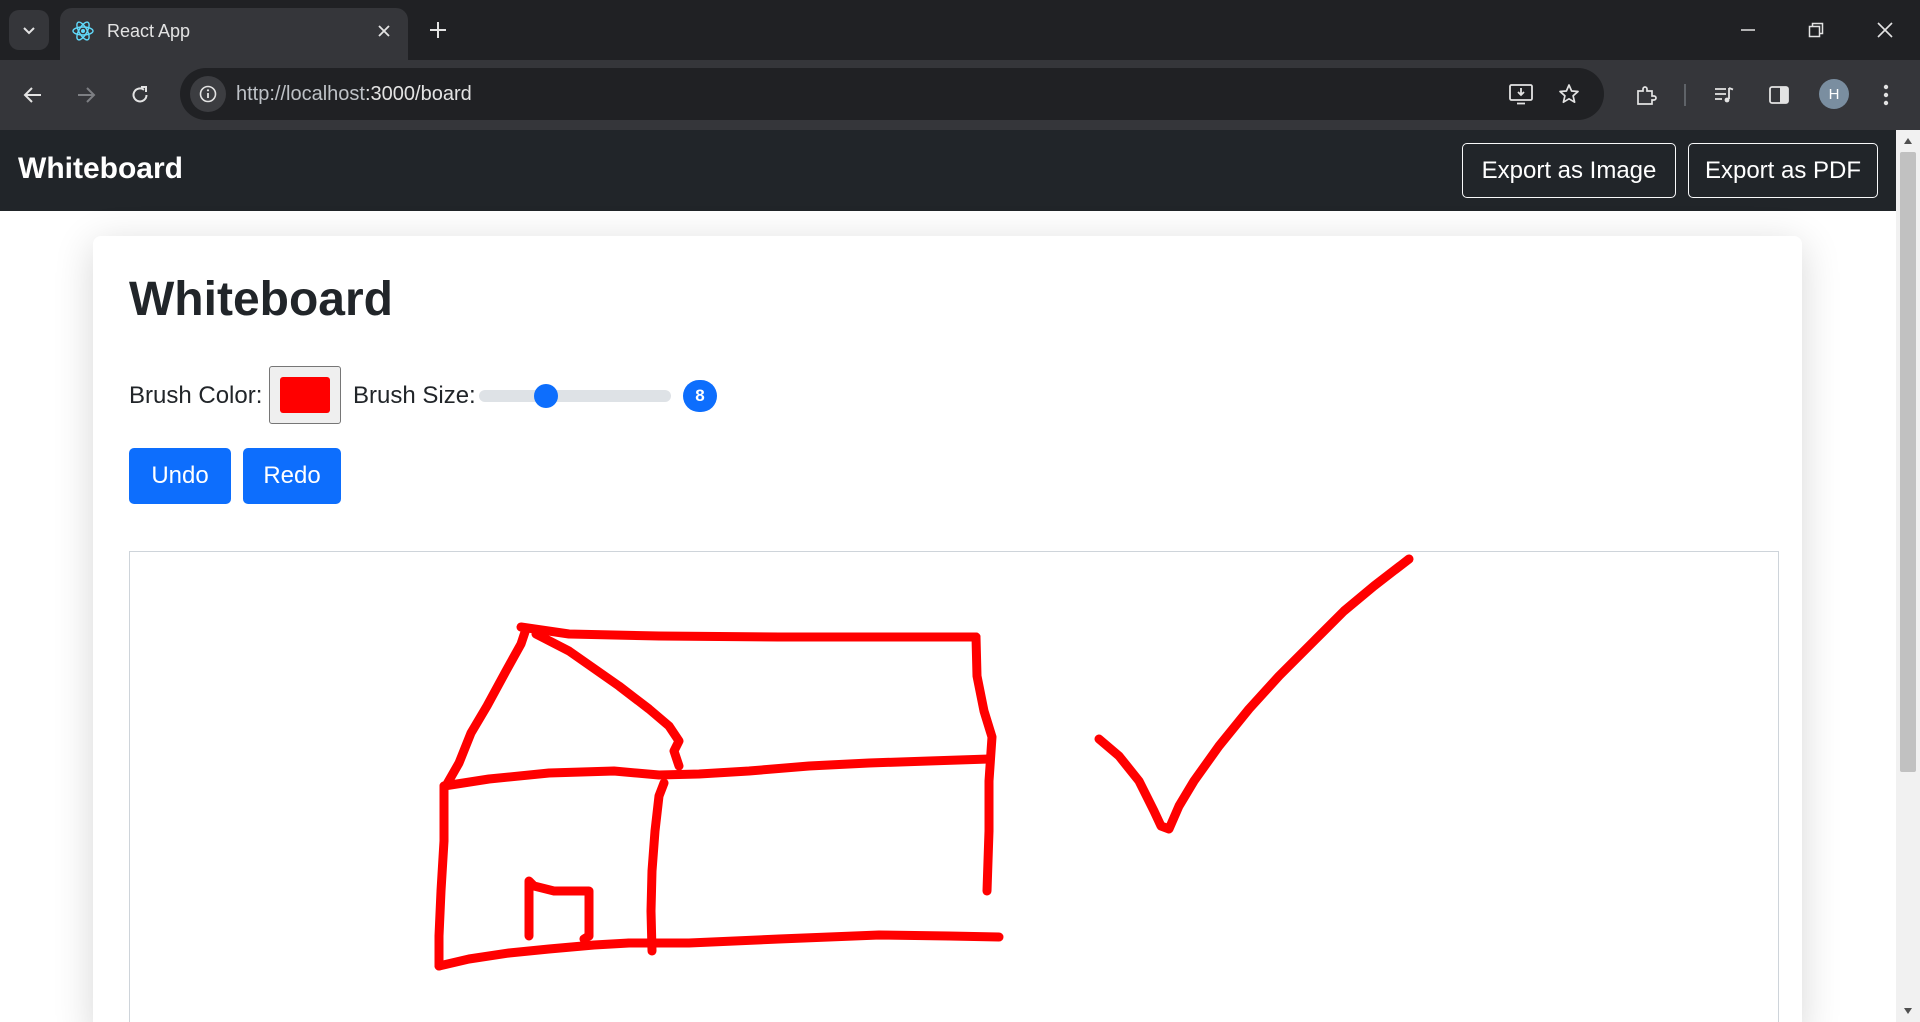 This screenshot has height=1022, width=1920. Describe the element at coordinates (418, 94) in the screenshot. I see `url-path: :3000/board` at that location.